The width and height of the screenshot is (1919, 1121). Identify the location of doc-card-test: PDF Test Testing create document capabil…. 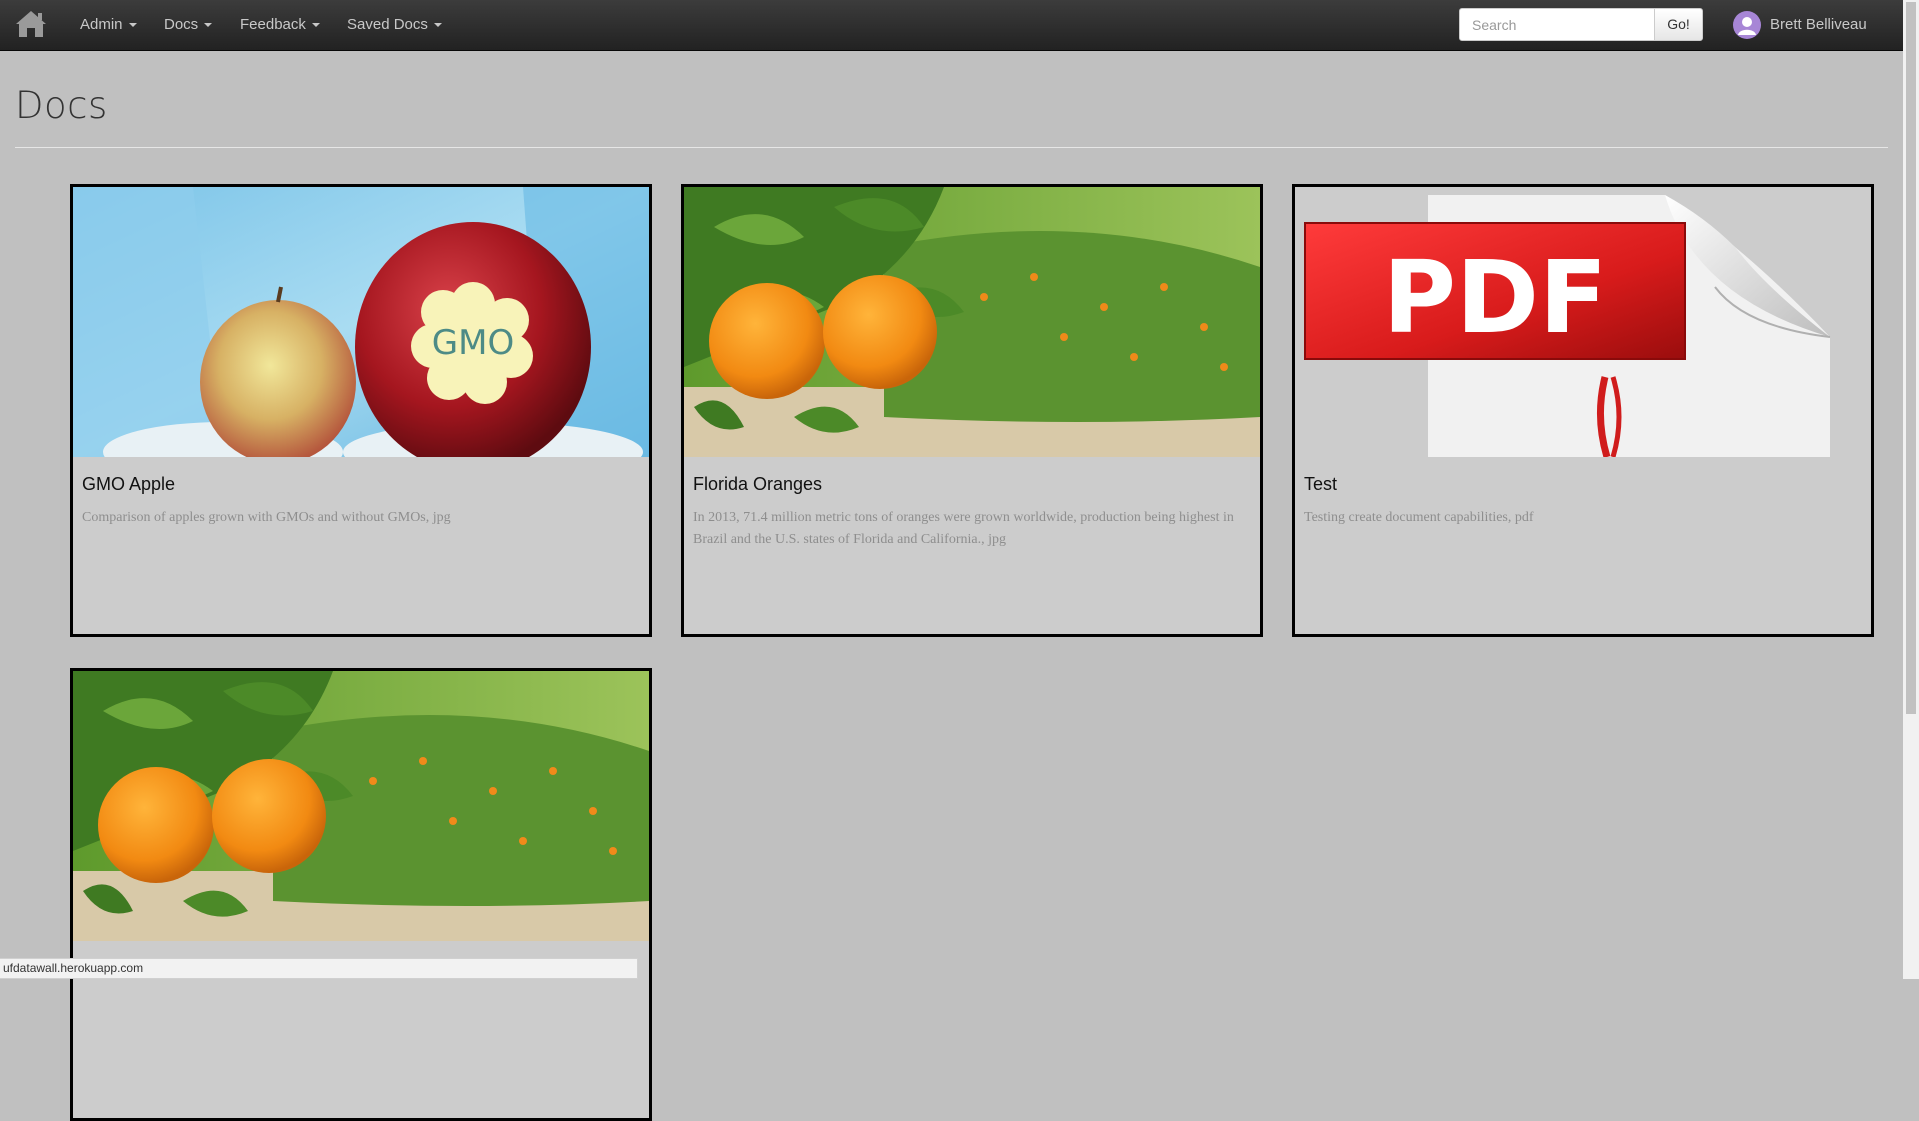
(1583, 410).